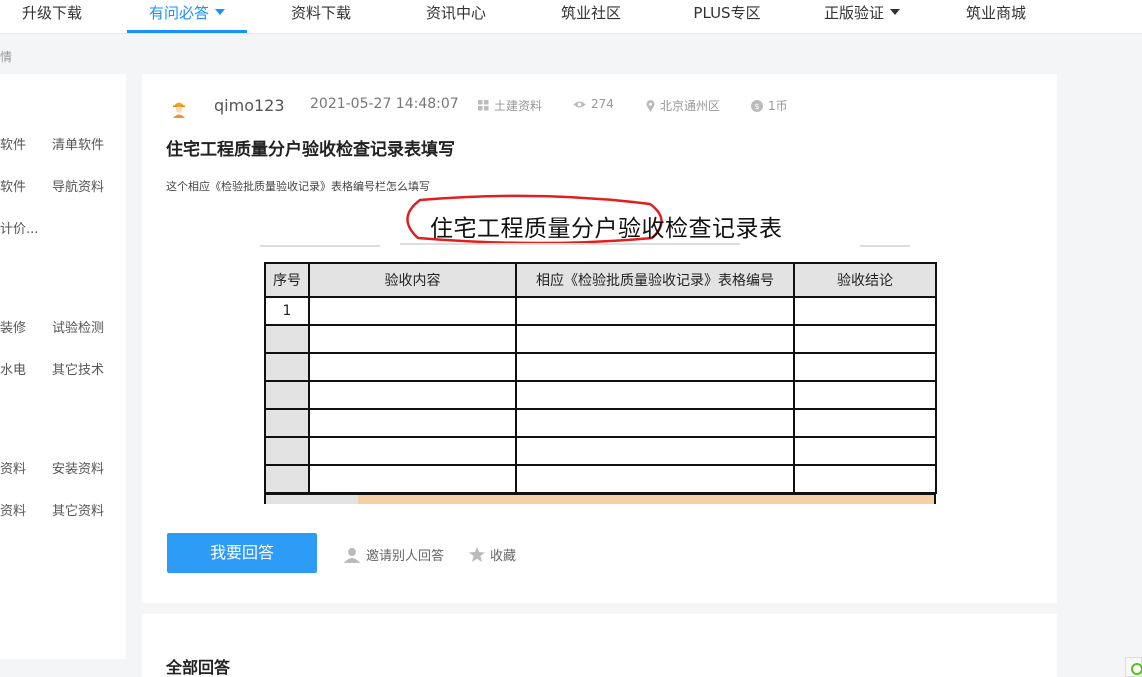 This screenshot has width=1142, height=677. What do you see at coordinates (606, 229) in the screenshot?
I see `form-title: 住宅工程质量分户验收检查记录表` at bounding box center [606, 229].